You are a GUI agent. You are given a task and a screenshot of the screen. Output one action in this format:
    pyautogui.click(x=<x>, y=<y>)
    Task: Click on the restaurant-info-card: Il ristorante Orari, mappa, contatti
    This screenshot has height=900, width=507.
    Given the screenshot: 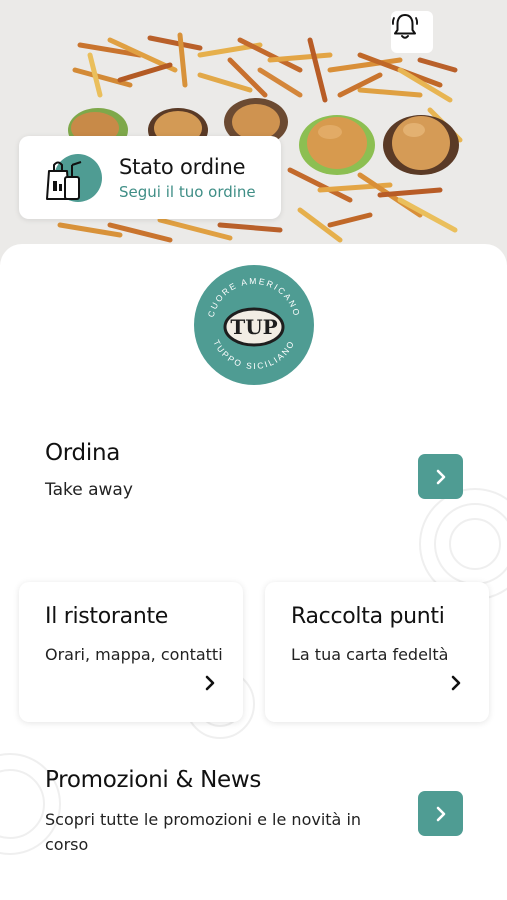 What is the action you would take?
    pyautogui.click(x=131, y=652)
    